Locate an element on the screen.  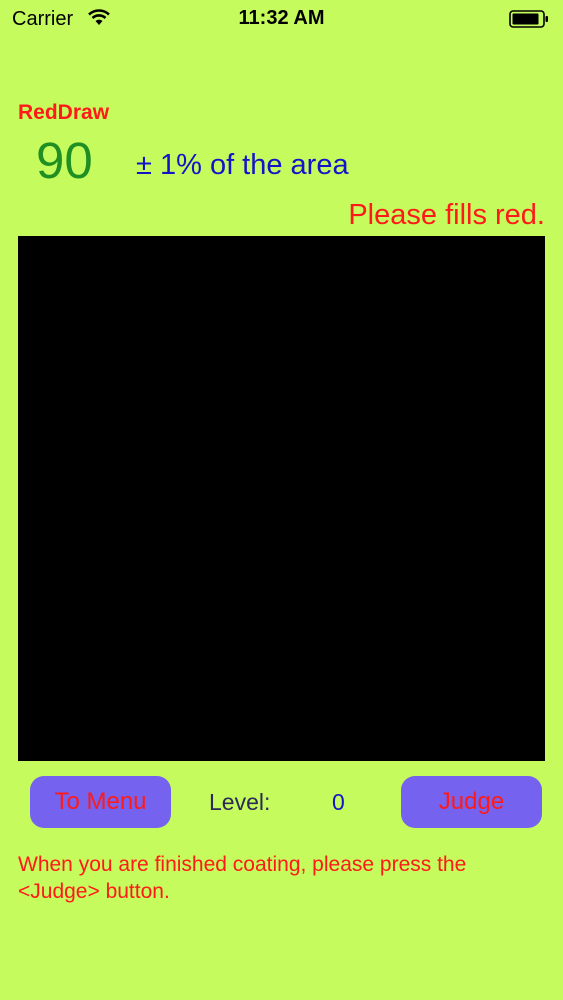
to-menu-button: To Menu is located at coordinates (100, 802).